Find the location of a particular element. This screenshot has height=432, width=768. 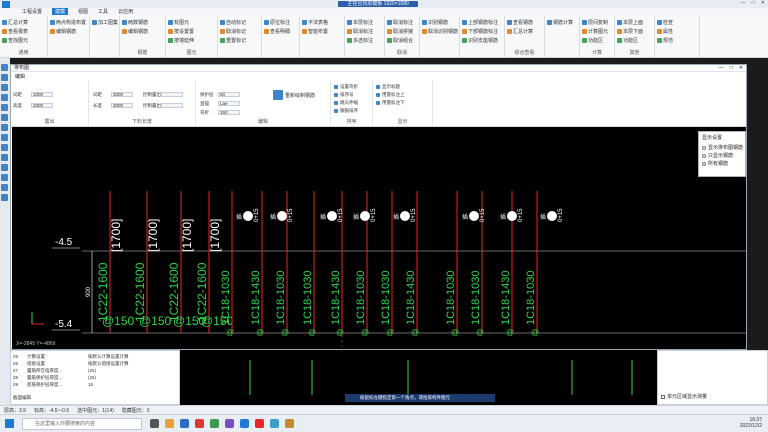

toolbar-option: 用量标注下 is located at coordinates (390, 103).